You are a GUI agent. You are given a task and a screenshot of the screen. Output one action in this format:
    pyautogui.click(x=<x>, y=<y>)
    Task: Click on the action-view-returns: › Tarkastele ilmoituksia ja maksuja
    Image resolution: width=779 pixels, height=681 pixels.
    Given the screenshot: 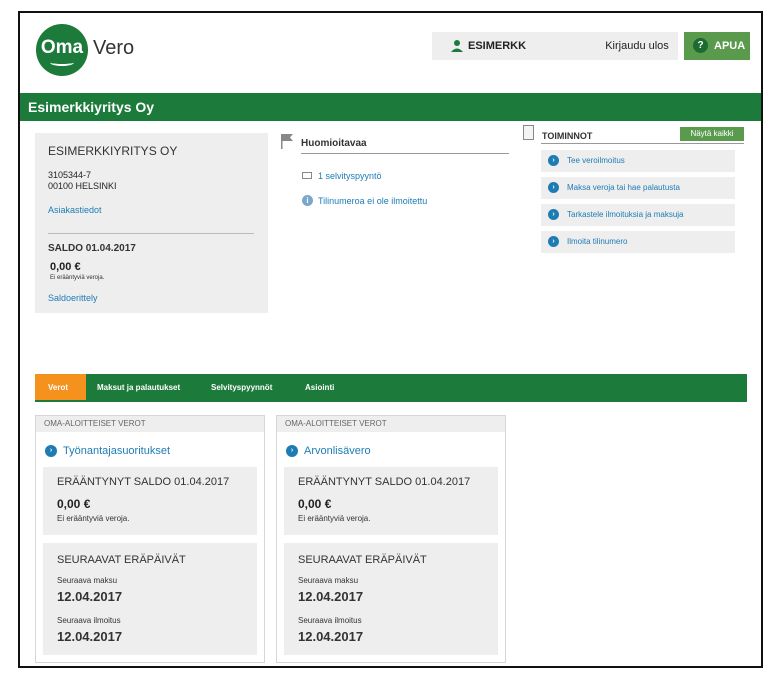 What is the action you would take?
    pyautogui.click(x=638, y=215)
    